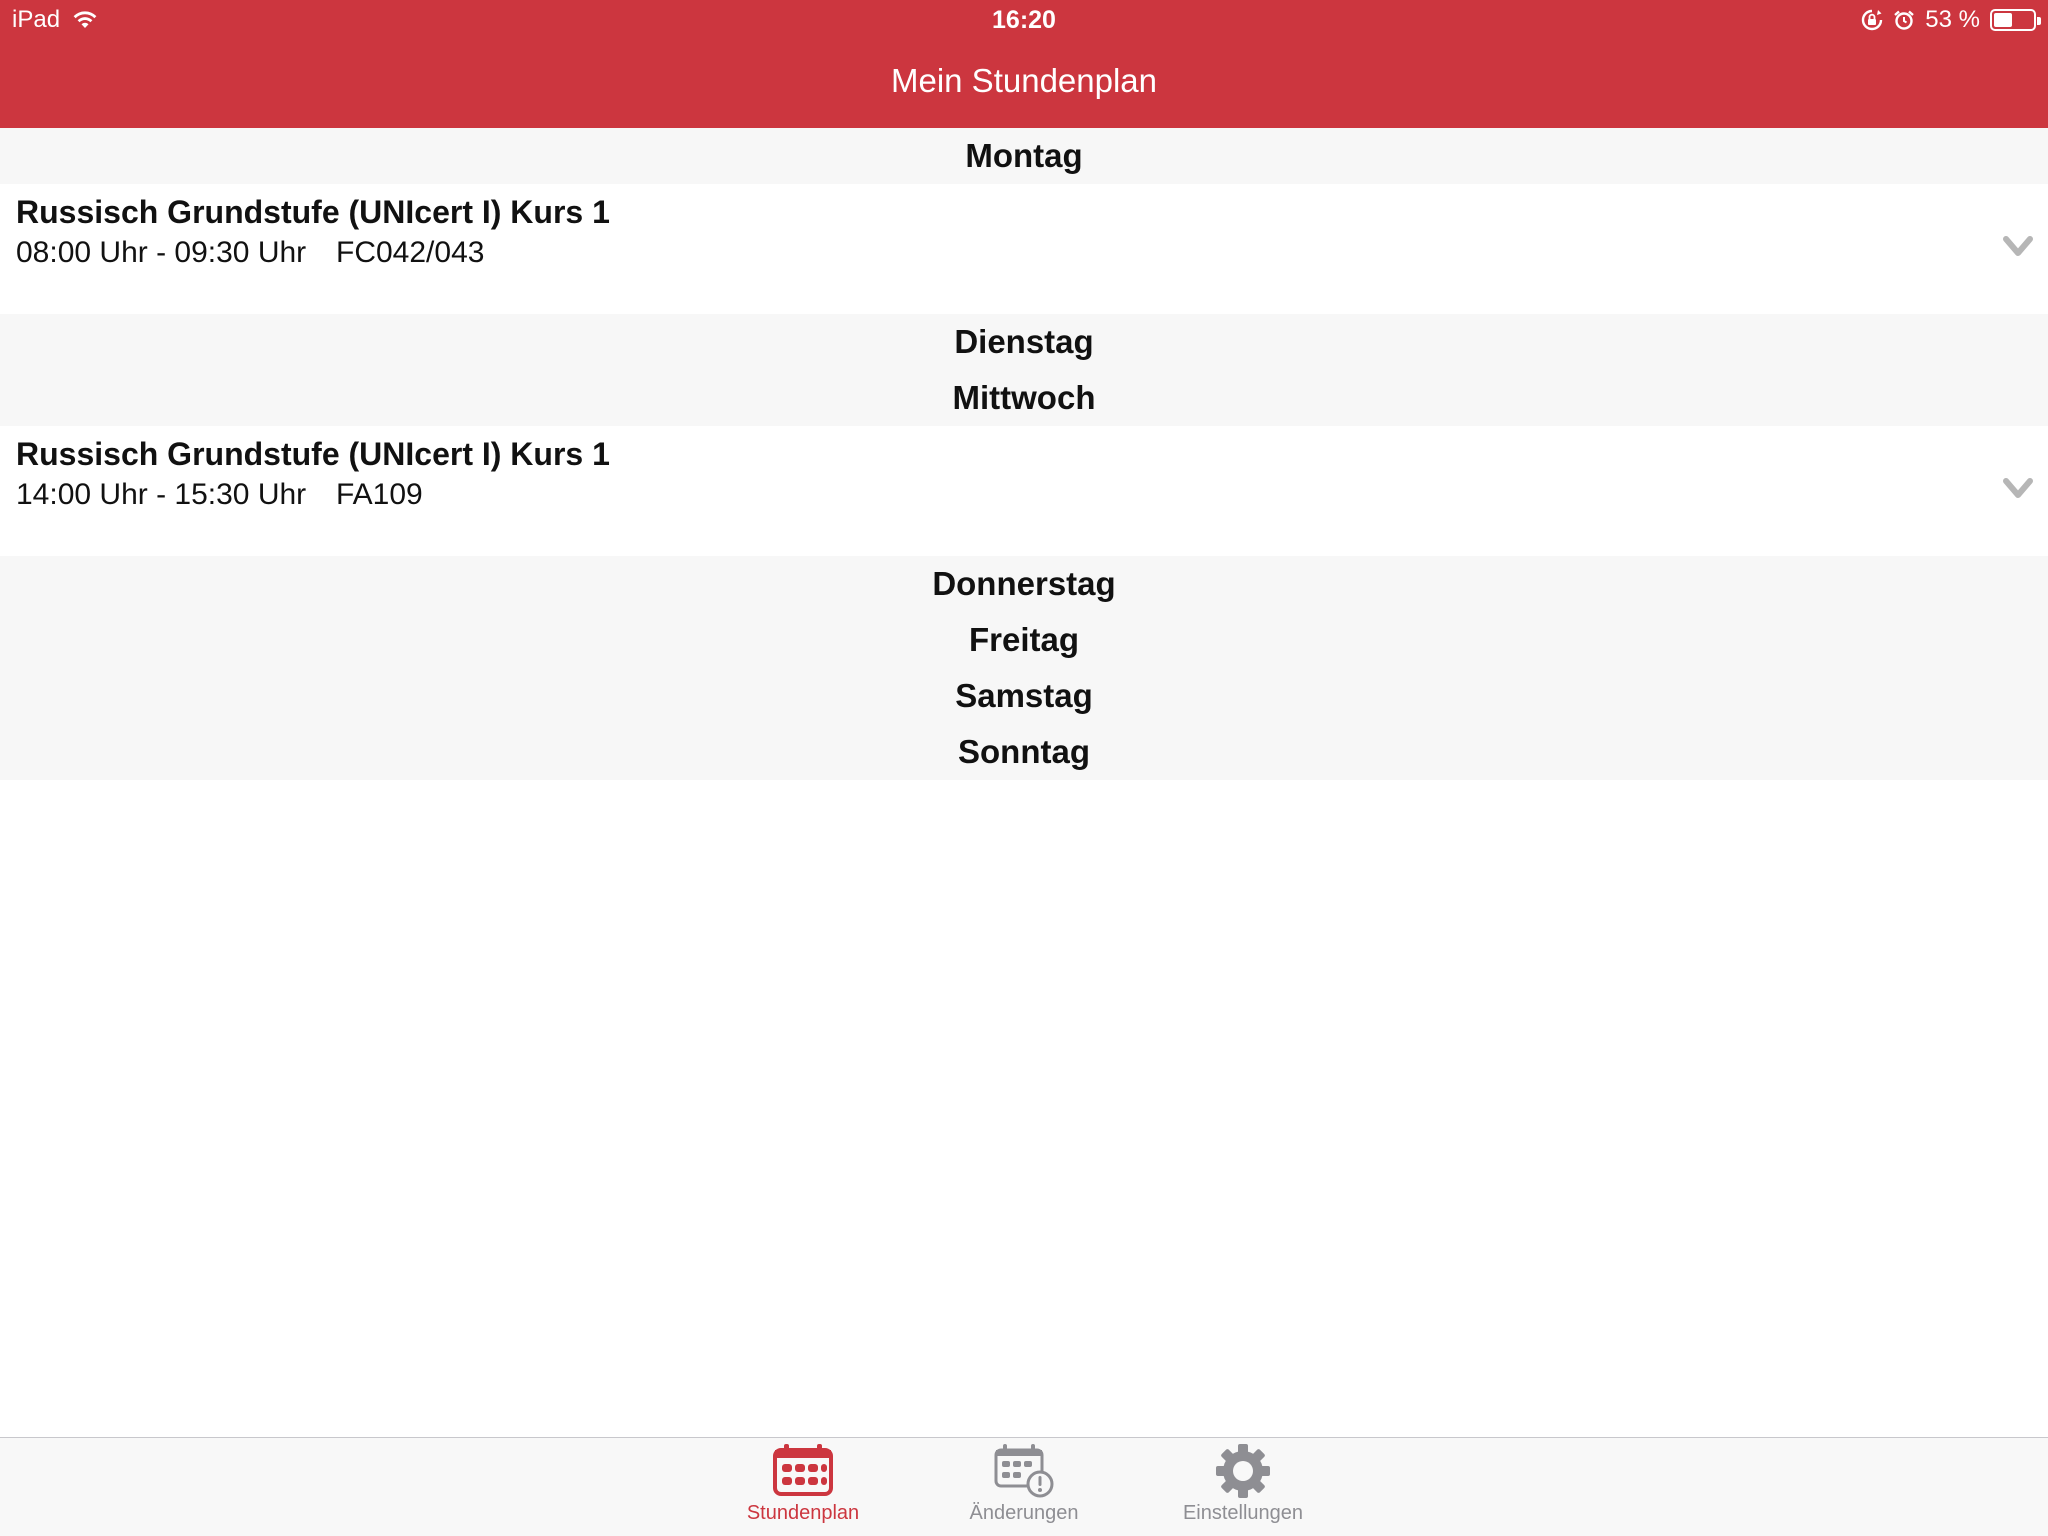 This screenshot has height=1536, width=2048. What do you see at coordinates (1024, 80) in the screenshot?
I see `page-title: Mein Stundenplan` at bounding box center [1024, 80].